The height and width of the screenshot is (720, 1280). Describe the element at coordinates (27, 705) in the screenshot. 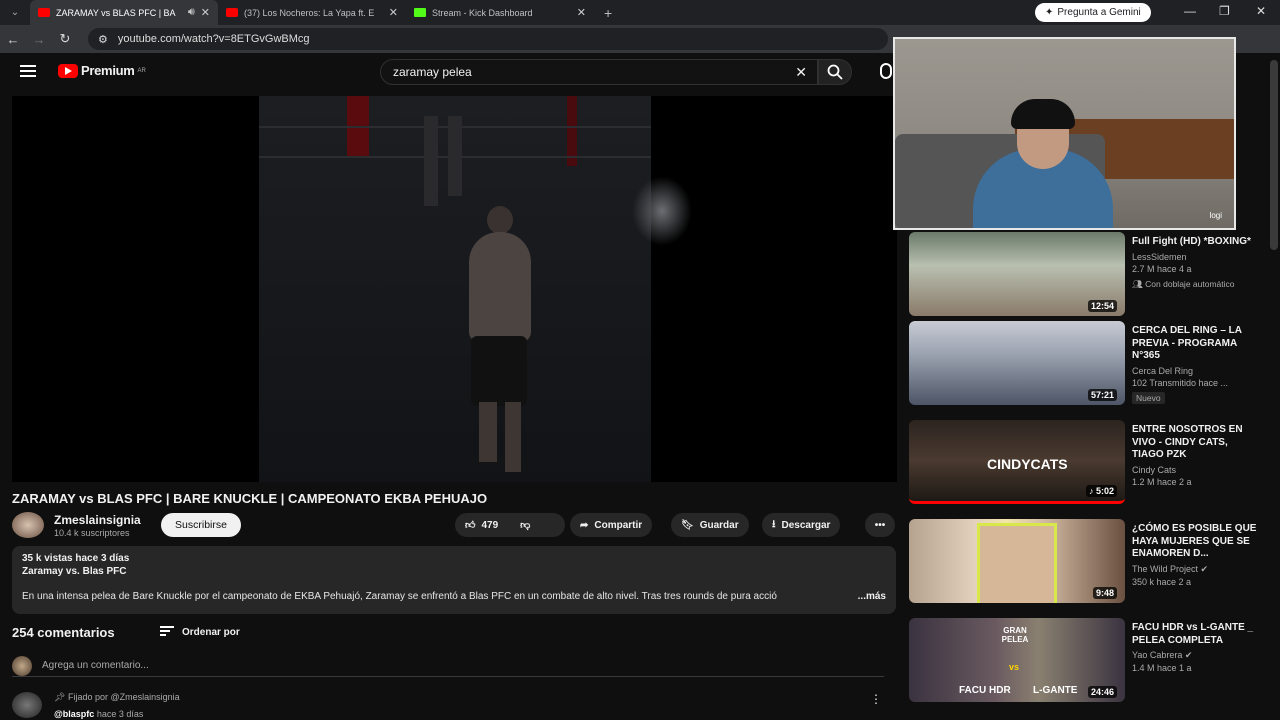

I see `commenter-avatar` at that location.